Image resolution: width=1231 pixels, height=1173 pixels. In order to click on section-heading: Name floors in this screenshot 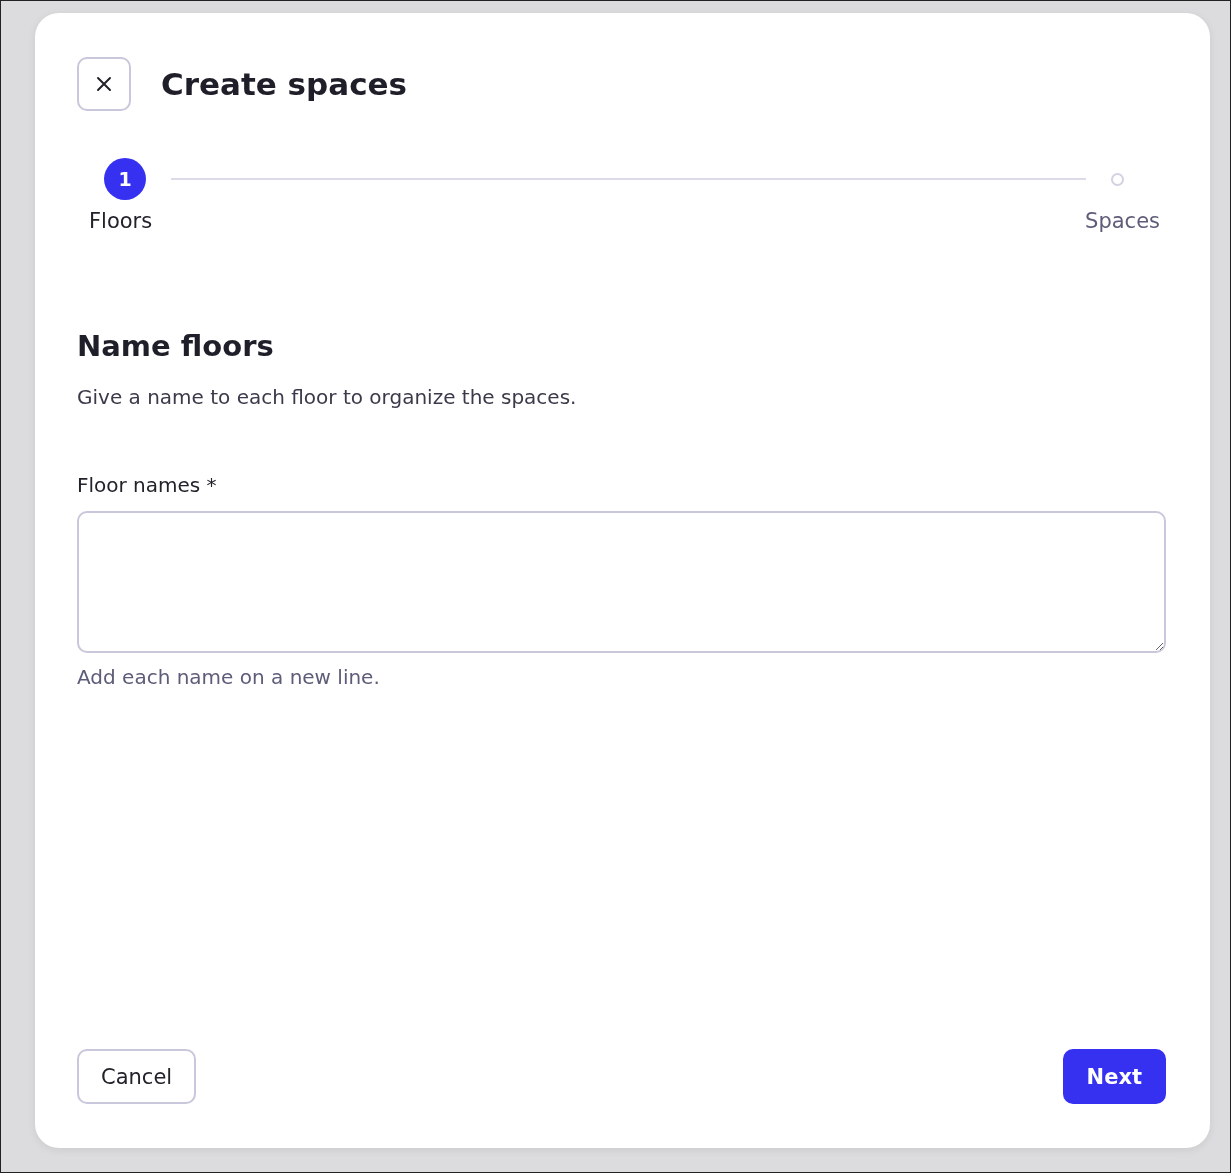, I will do `click(176, 346)`.